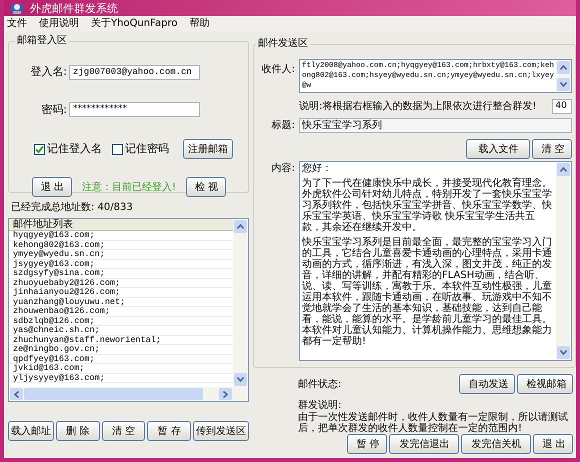 The image size is (580, 462). I want to click on horizontal-scrollbar, so click(128, 394).